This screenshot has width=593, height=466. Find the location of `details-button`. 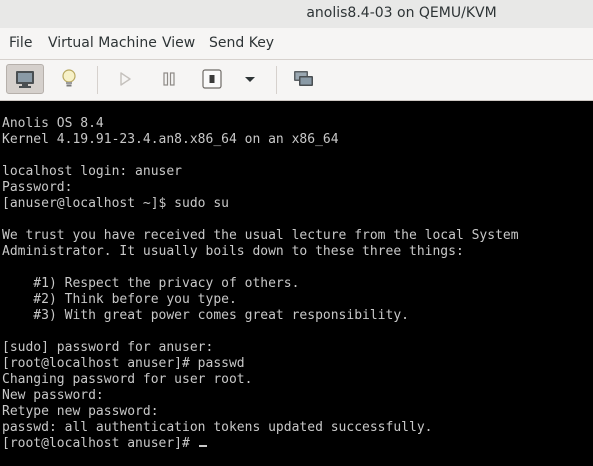

details-button is located at coordinates (69, 79).